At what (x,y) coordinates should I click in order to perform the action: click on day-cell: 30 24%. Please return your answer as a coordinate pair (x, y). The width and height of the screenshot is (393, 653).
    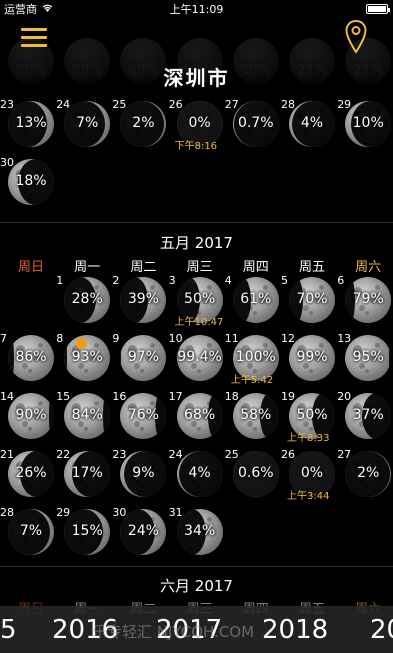
    Looking at the image, I should click on (141, 532).